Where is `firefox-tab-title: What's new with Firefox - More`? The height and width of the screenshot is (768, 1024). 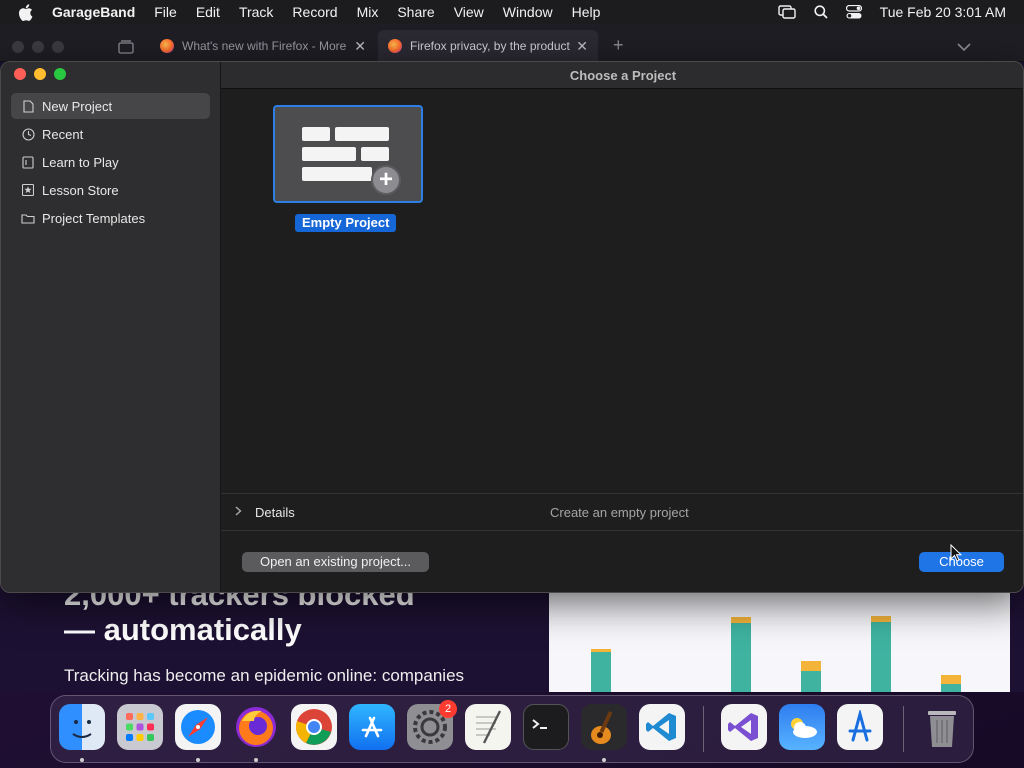
firefox-tab-title: What's new with Firefox - More is located at coordinates (264, 46).